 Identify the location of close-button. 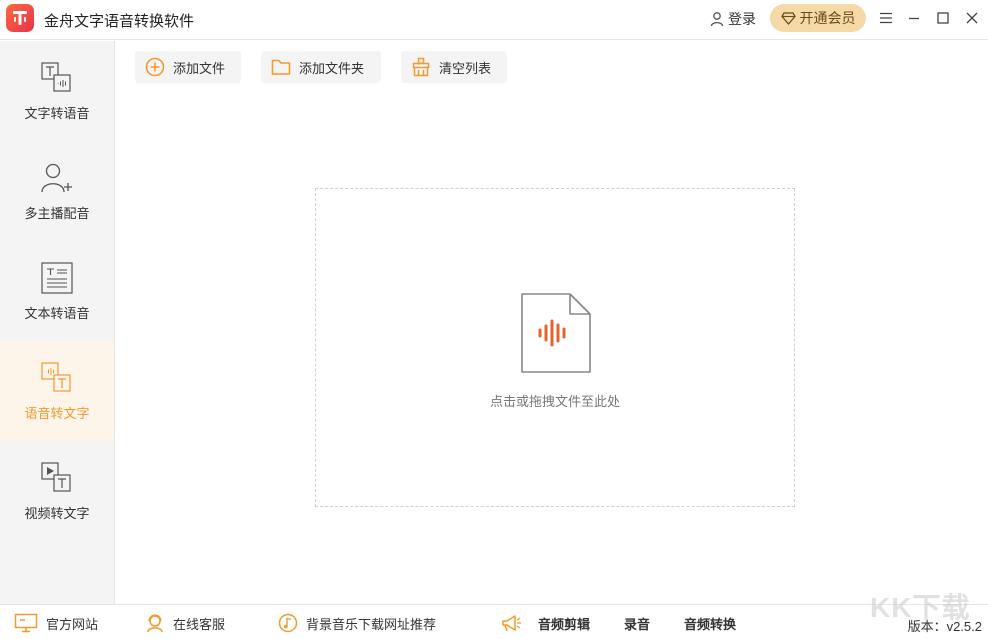
(972, 18).